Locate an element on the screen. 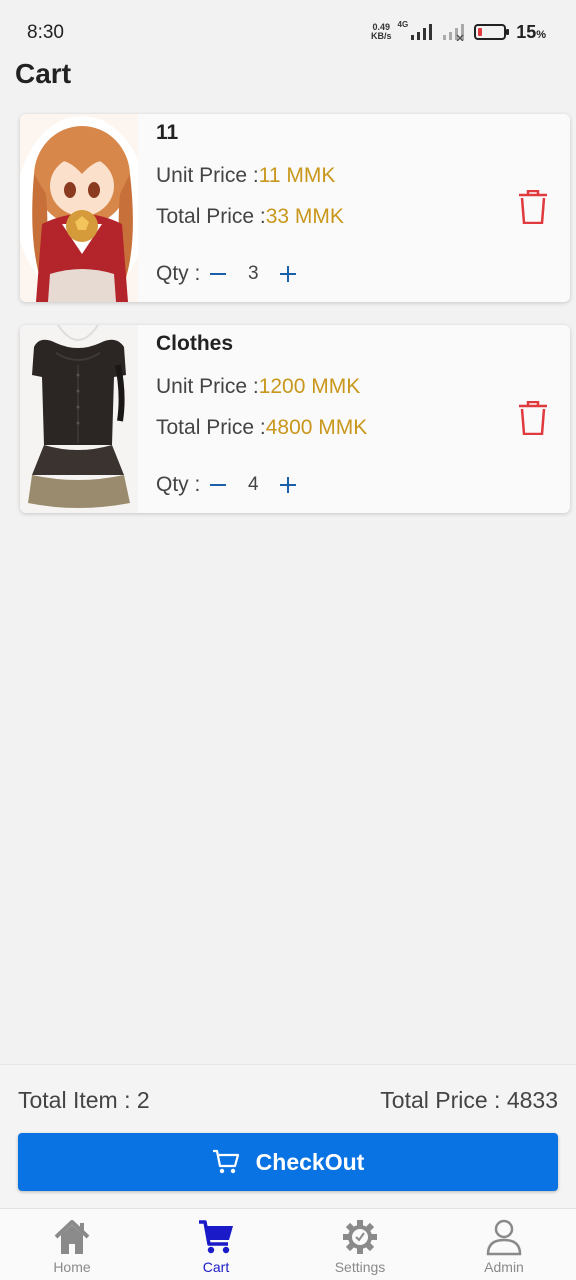 This screenshot has width=576, height=1280. unit-price-value: 11 MMK is located at coordinates (297, 175).